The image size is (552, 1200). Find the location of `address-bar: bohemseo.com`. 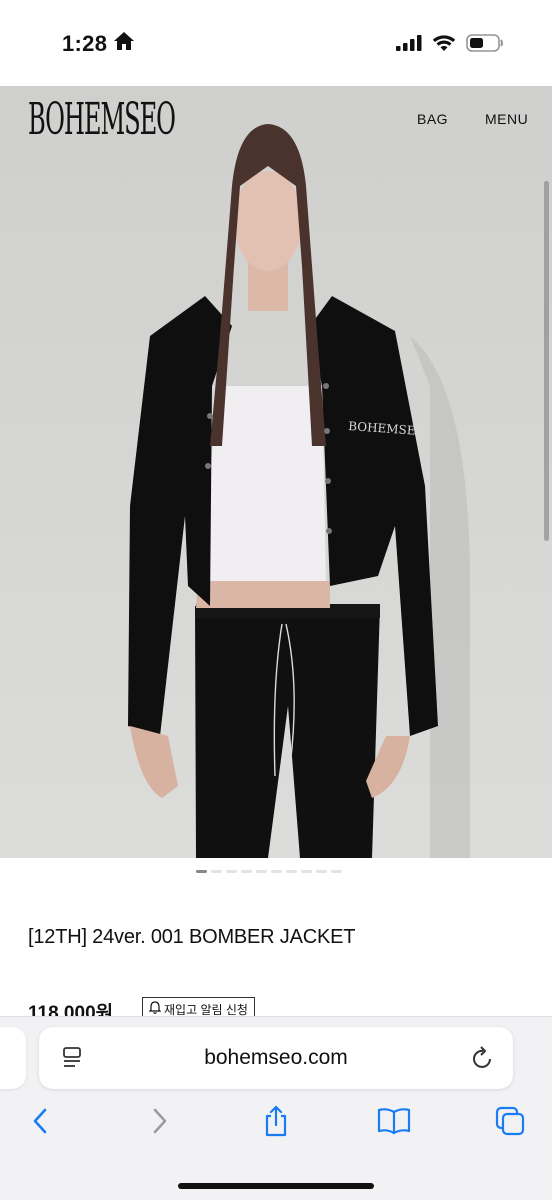

address-bar: bohemseo.com is located at coordinates (276, 1058).